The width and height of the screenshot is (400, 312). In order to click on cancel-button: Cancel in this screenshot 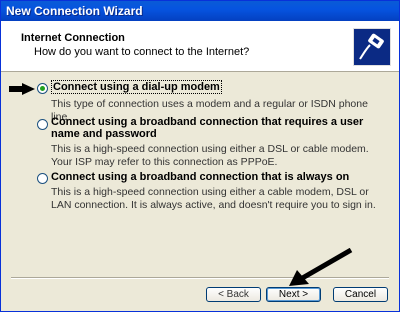, I will do `click(360, 294)`.